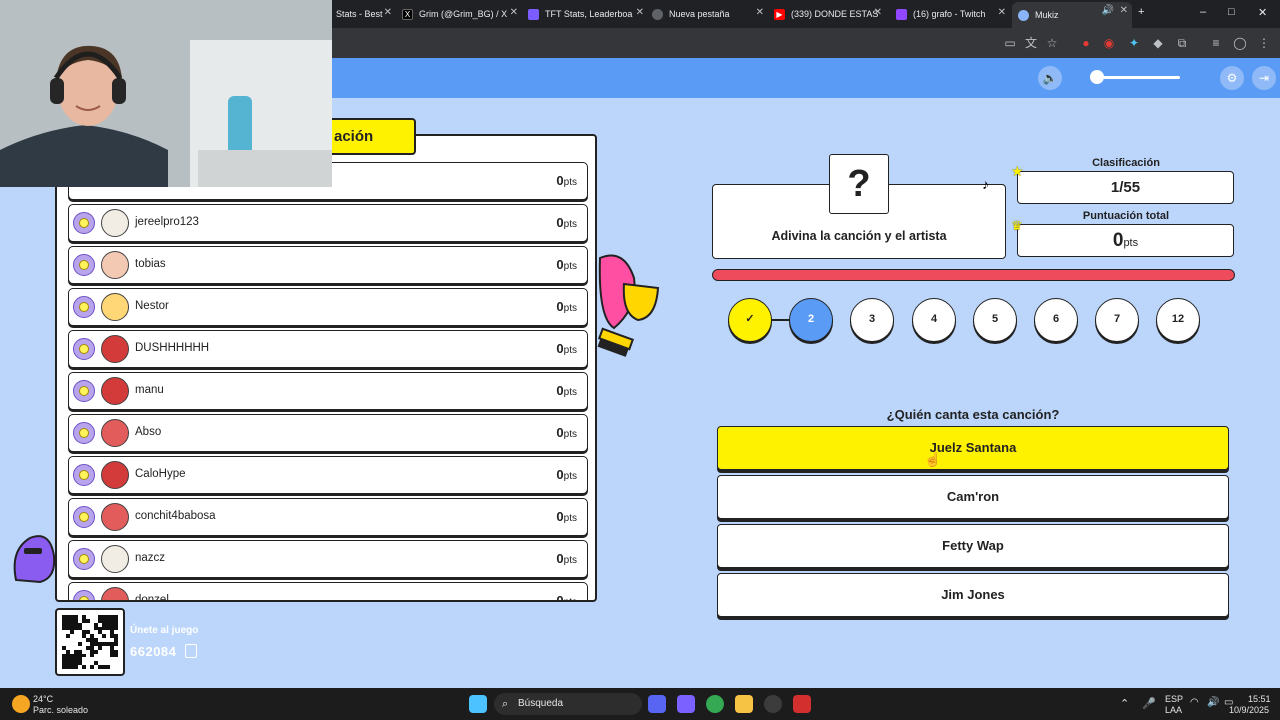 Image resolution: width=1280 pixels, height=720 pixels. What do you see at coordinates (328, 307) in the screenshot?
I see `leaderboard-row: Nestor 0pts` at bounding box center [328, 307].